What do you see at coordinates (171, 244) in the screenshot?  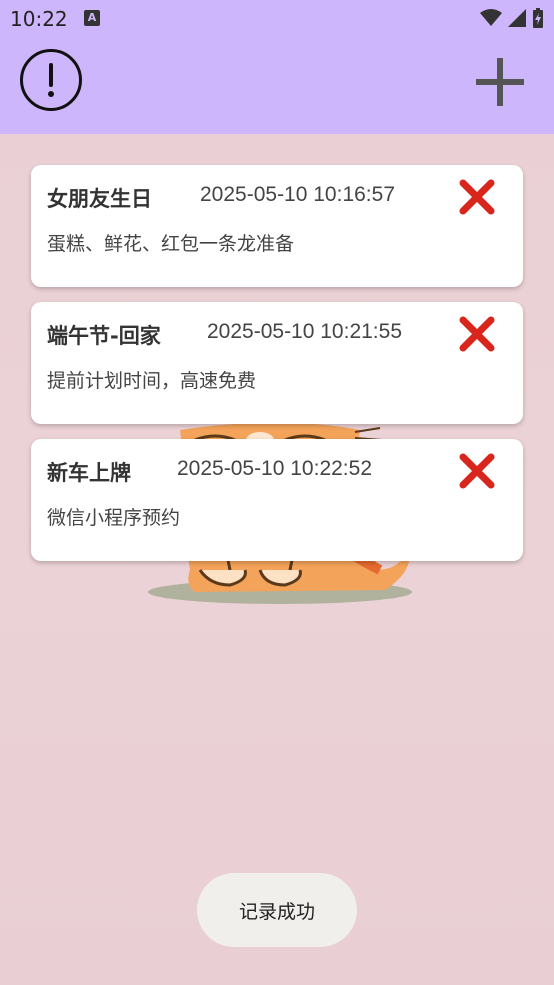 I see `record-note: 蛋糕、鲜花、红包一条龙准备` at bounding box center [171, 244].